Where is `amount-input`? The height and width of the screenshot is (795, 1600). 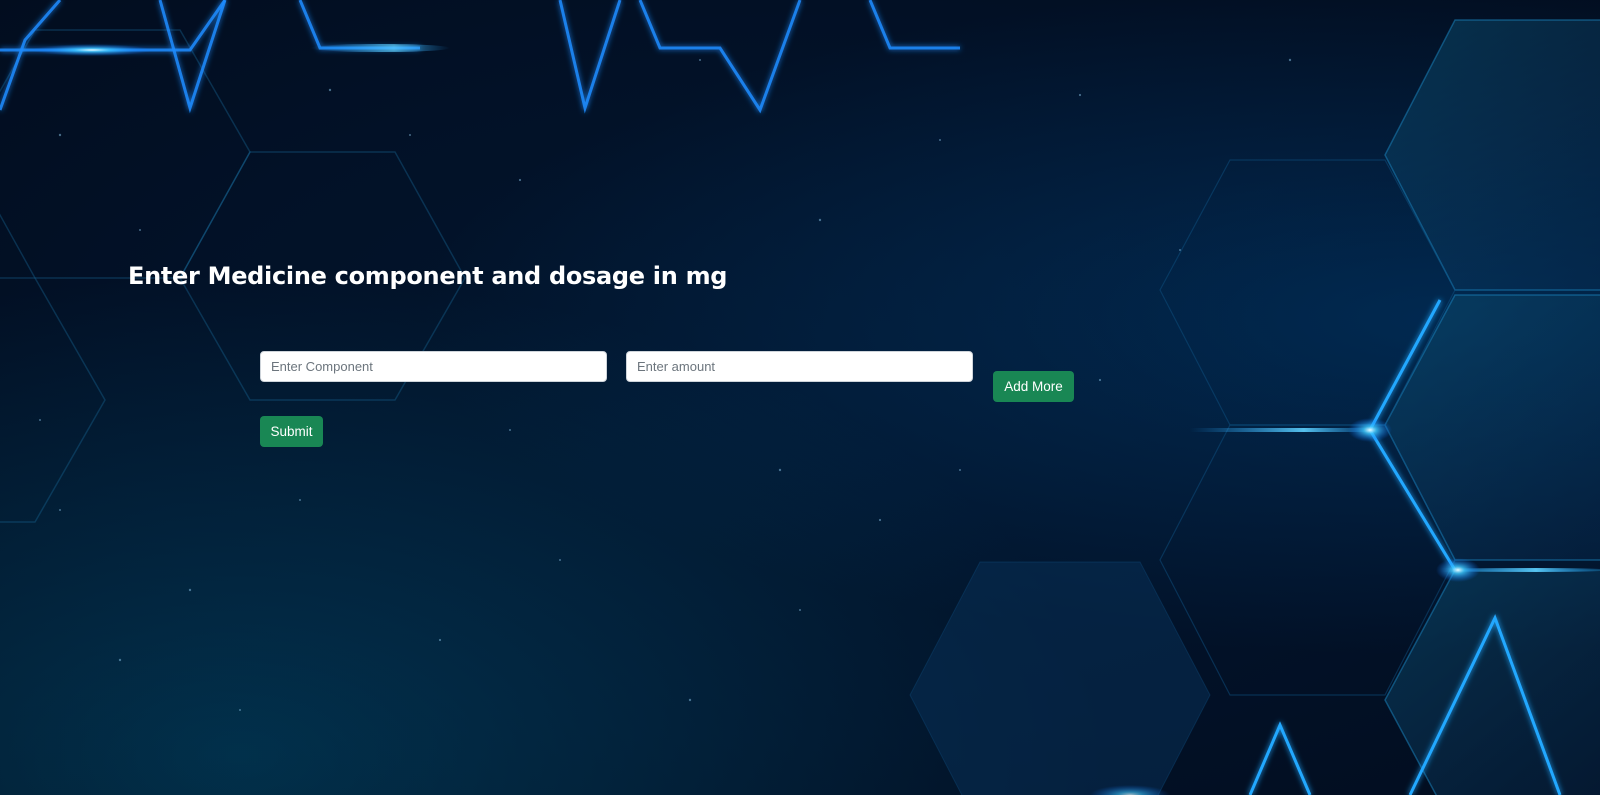
amount-input is located at coordinates (799, 366).